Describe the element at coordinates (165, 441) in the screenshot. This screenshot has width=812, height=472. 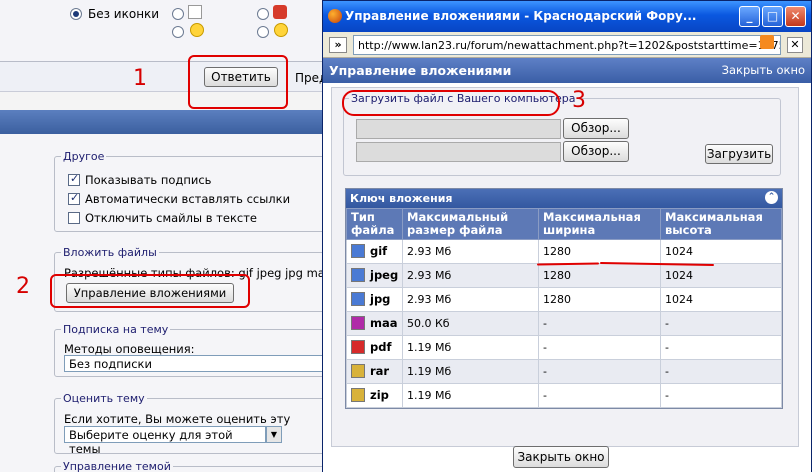
I see `rating-select: Выберите оценку для этой темы` at that location.